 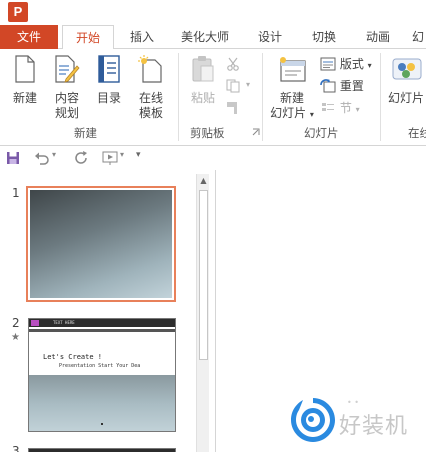 I want to click on group-label-clipboard: 剪贴板, so click(x=207, y=133).